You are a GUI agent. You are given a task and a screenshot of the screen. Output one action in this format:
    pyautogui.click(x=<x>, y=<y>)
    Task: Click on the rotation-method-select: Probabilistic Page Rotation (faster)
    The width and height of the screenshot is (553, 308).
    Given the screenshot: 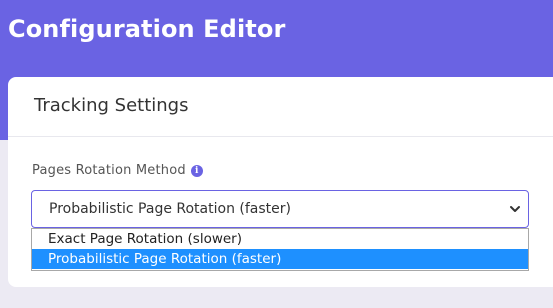 What is the action you would take?
    pyautogui.click(x=280, y=209)
    